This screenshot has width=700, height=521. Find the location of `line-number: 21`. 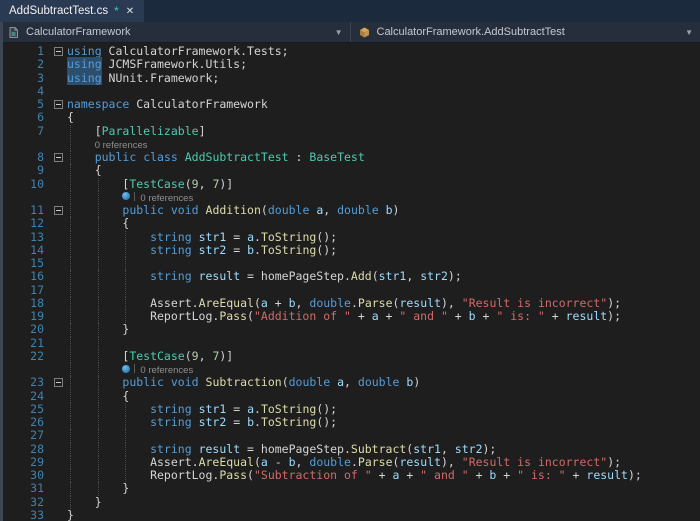

line-number: 21 is located at coordinates (25, 343).